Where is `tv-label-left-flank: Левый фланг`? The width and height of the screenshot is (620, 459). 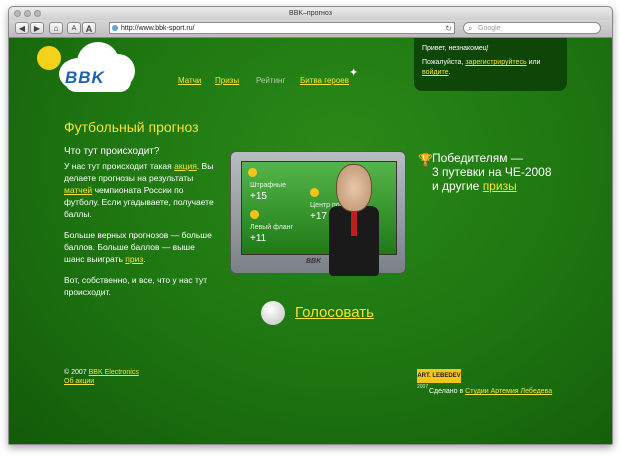
tv-label-left-flank: Левый фланг is located at coordinates (272, 227).